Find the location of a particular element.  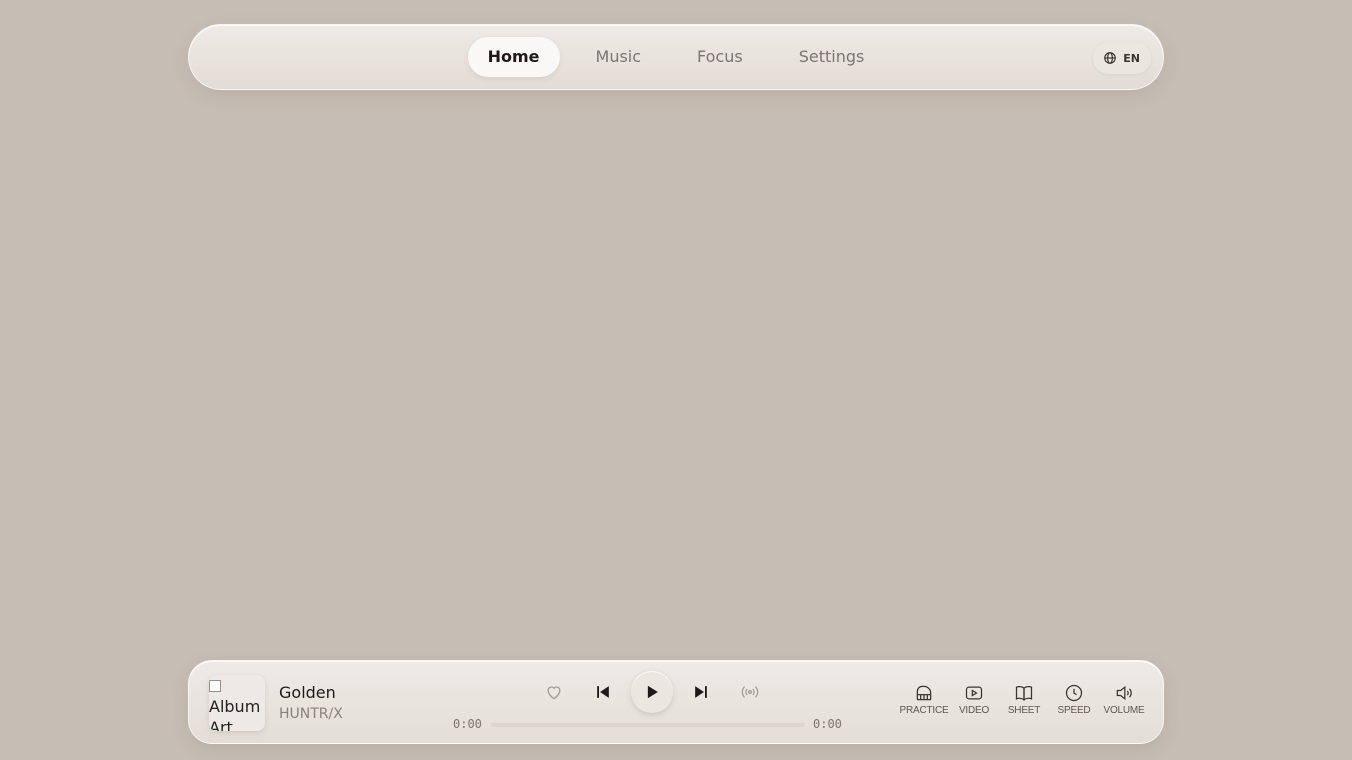

tab-music: Music is located at coordinates (619, 57).